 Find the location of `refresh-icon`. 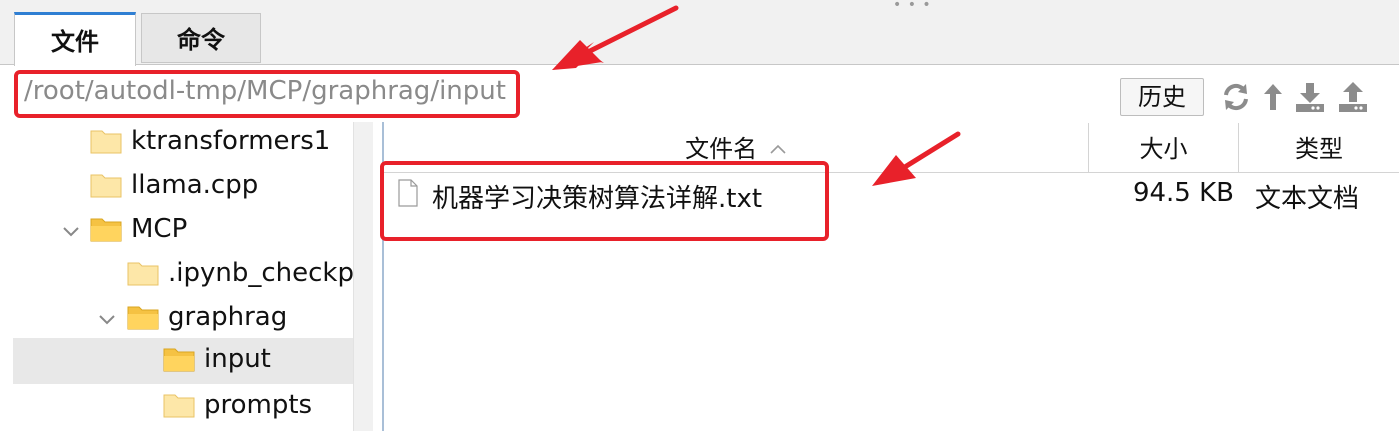

refresh-icon is located at coordinates (1236, 97).